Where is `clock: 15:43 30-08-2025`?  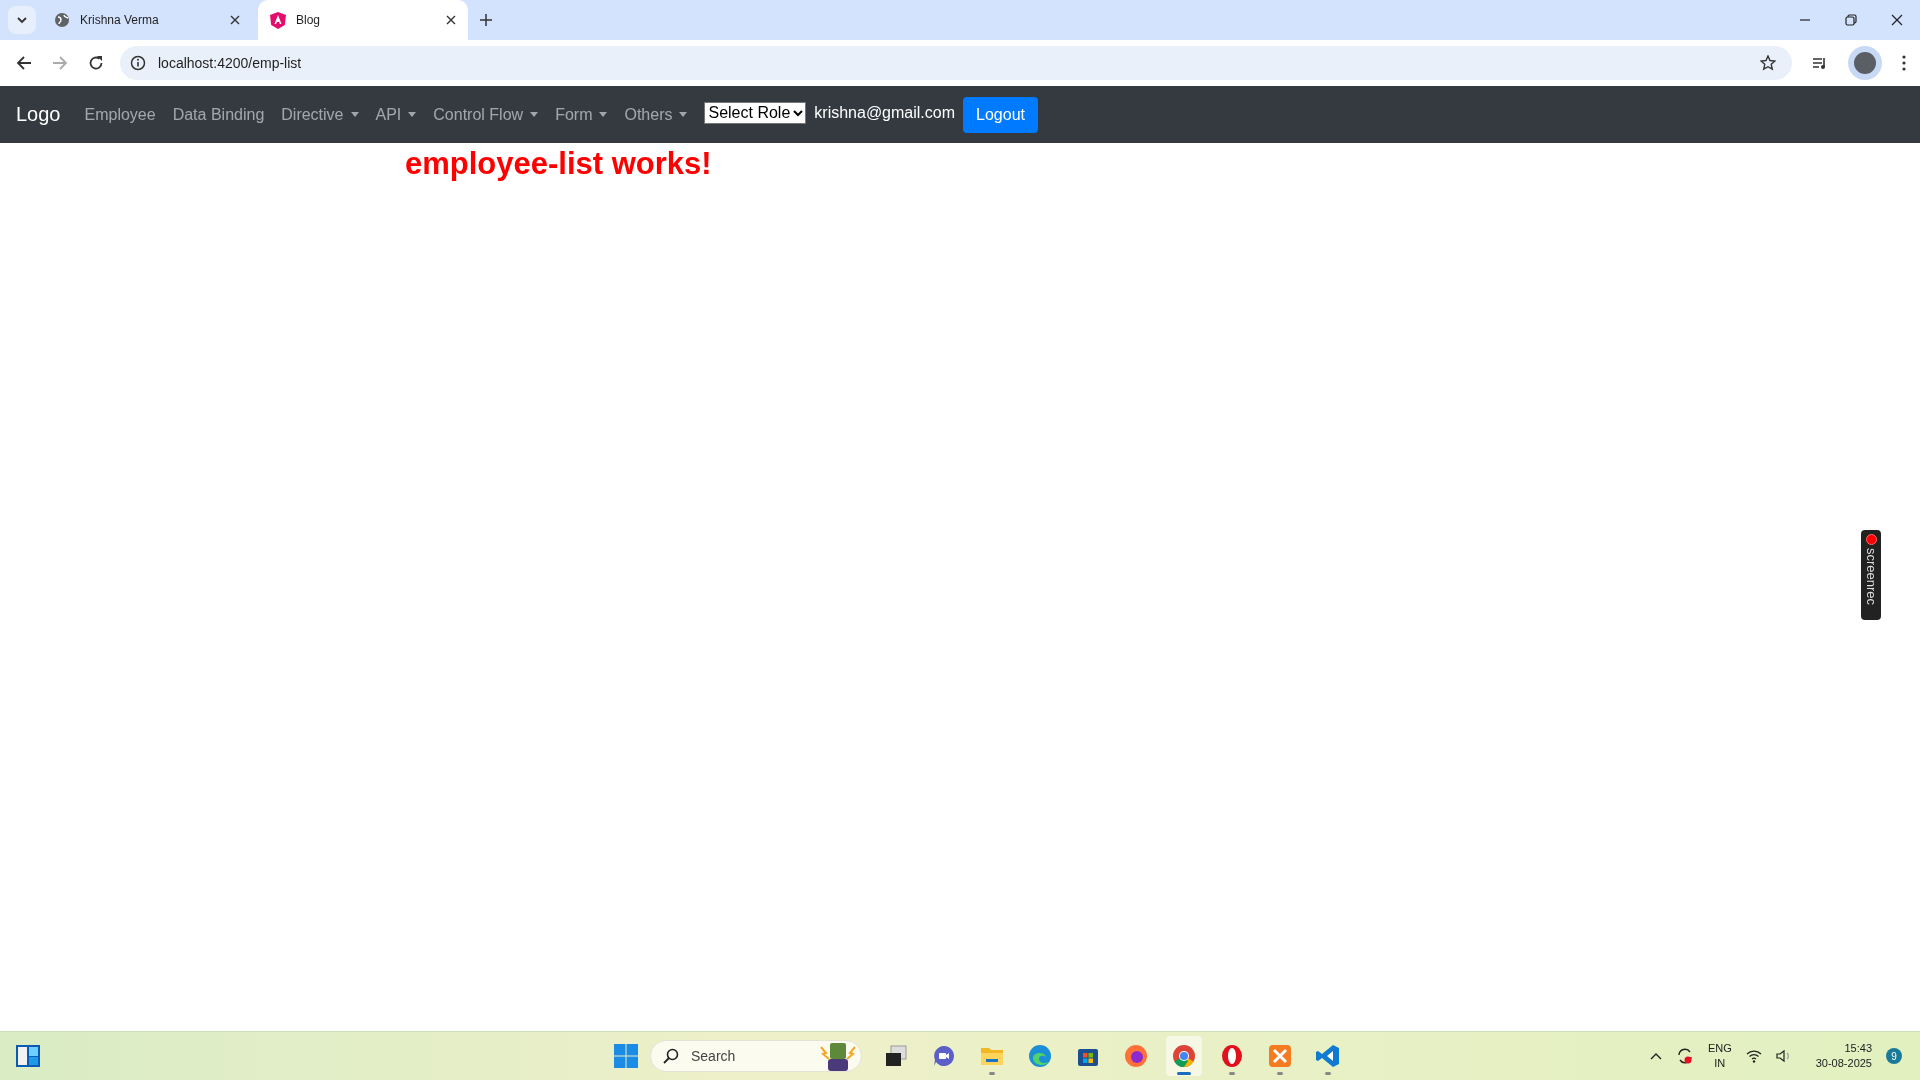 clock: 15:43 30-08-2025 is located at coordinates (1843, 1056).